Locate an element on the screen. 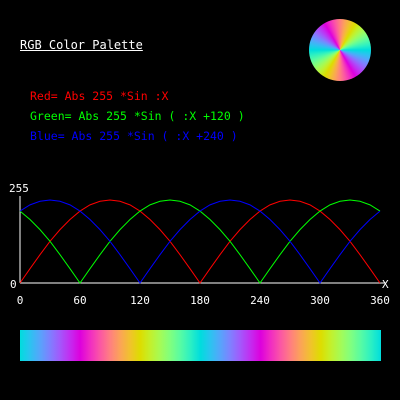 The width and height of the screenshot is (400, 400). x-tick-240: 240 is located at coordinates (260, 300).